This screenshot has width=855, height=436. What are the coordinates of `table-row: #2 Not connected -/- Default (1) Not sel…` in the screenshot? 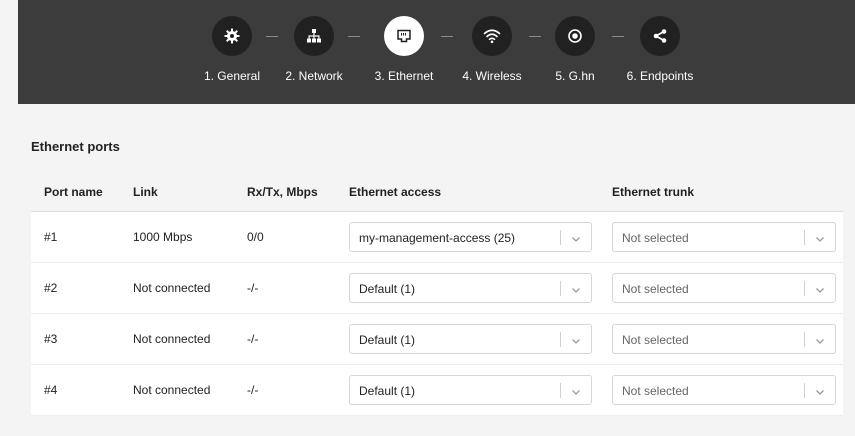 It's located at (437, 288).